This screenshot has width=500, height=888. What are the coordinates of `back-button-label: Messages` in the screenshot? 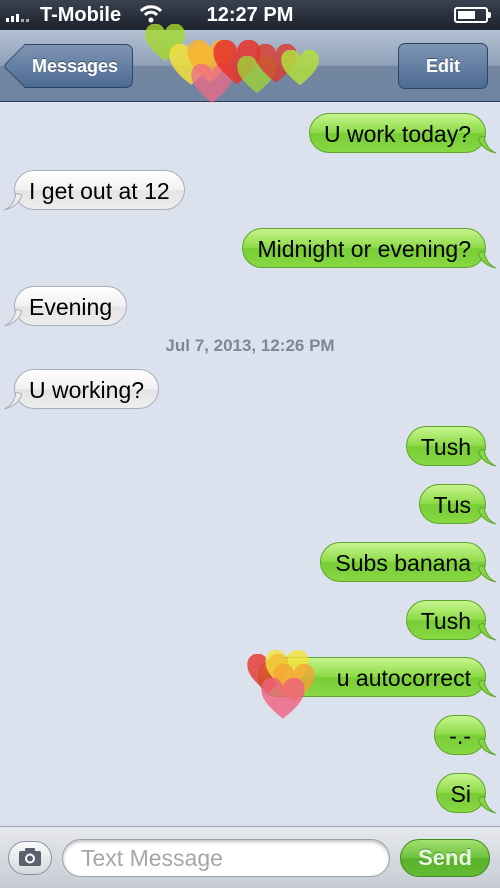 It's located at (75, 66).